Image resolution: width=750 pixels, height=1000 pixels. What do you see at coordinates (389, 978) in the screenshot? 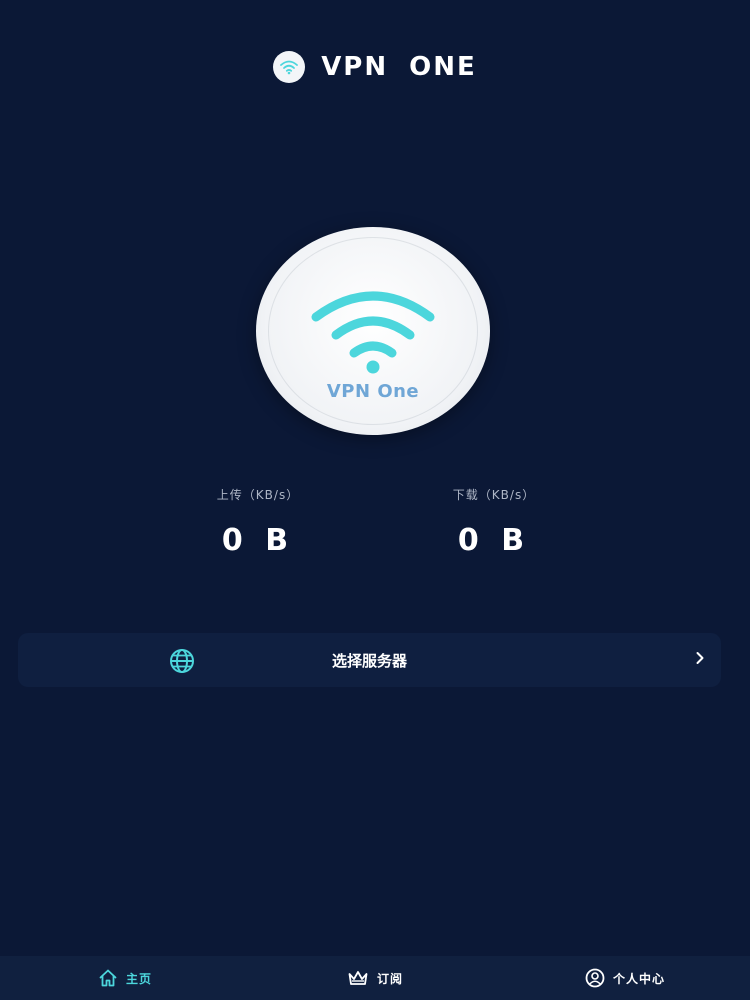
I see `tab-subscribe-label: 订阅` at bounding box center [389, 978].